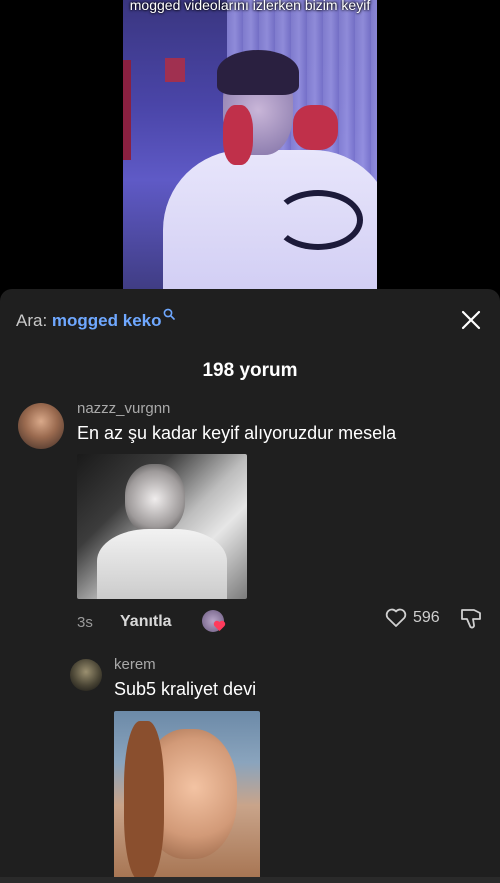 Image resolution: width=500 pixels, height=883 pixels. Describe the element at coordinates (250, 6) in the screenshot. I see `video-caption: mogged videolarını izlerken bizim keyif` at that location.